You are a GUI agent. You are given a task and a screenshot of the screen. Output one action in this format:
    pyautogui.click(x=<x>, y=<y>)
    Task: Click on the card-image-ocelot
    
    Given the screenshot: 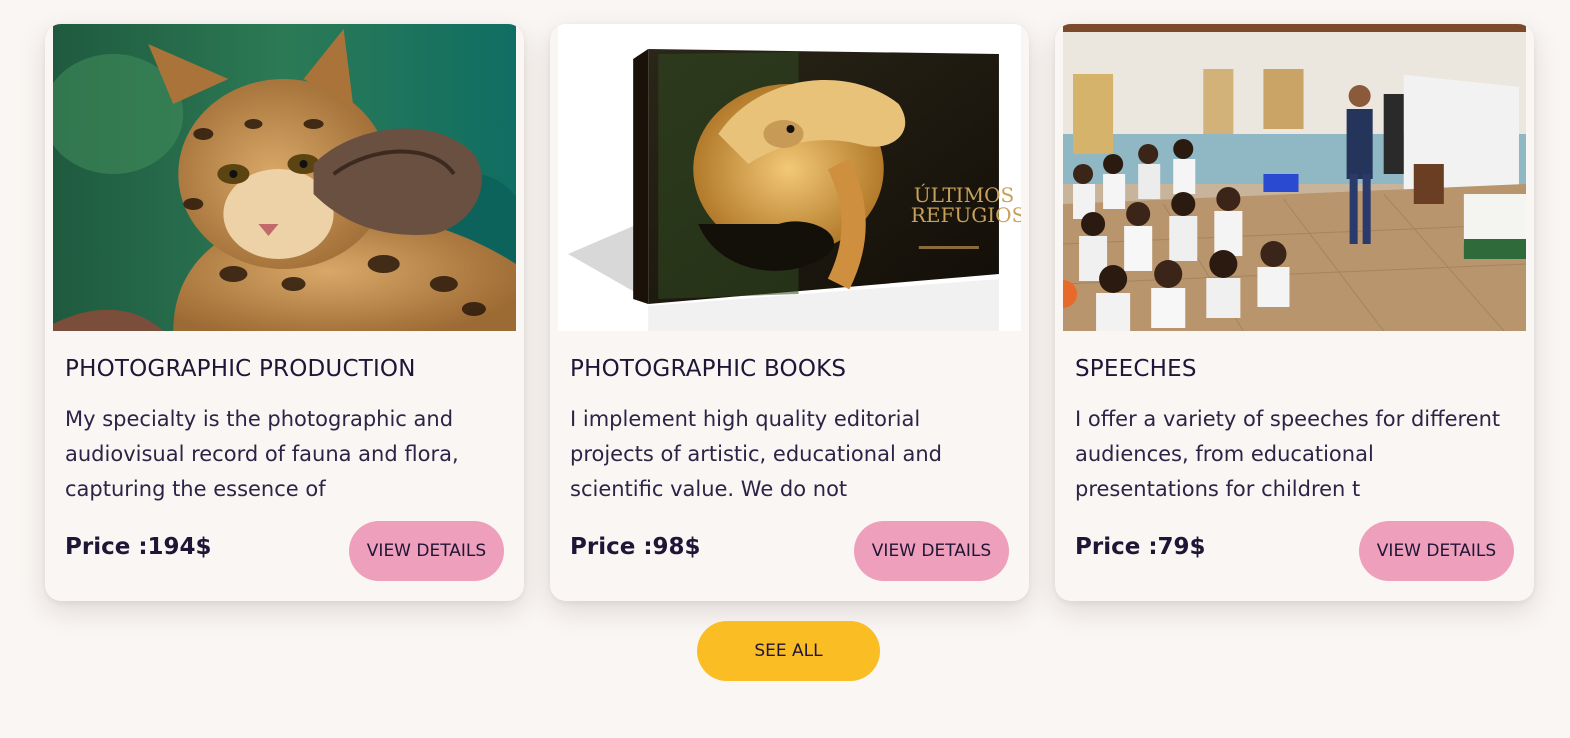 What is the action you would take?
    pyautogui.click(x=284, y=177)
    